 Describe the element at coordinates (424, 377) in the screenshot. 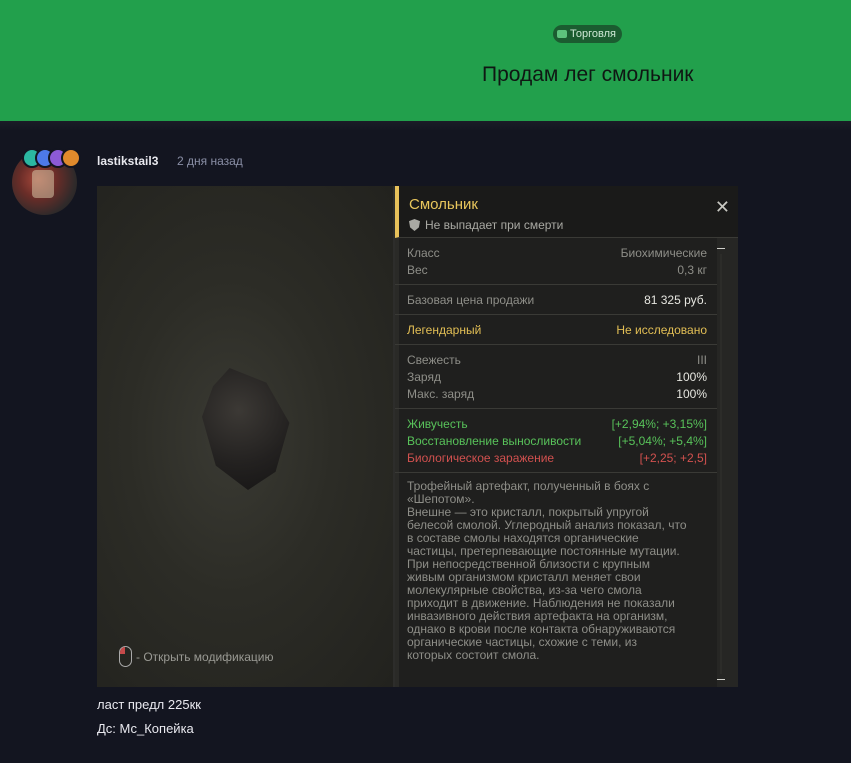

I see `stat-label: Заряд` at that location.